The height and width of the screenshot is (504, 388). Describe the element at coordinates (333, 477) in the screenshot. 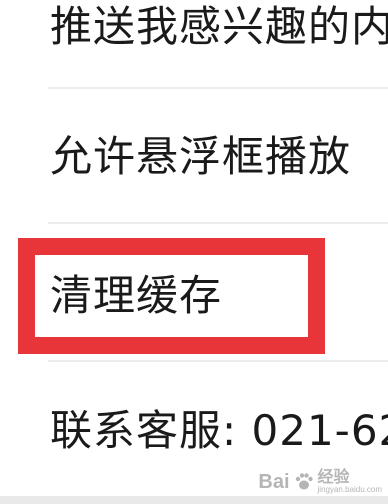

I see `watermark-suffix: 经验` at that location.